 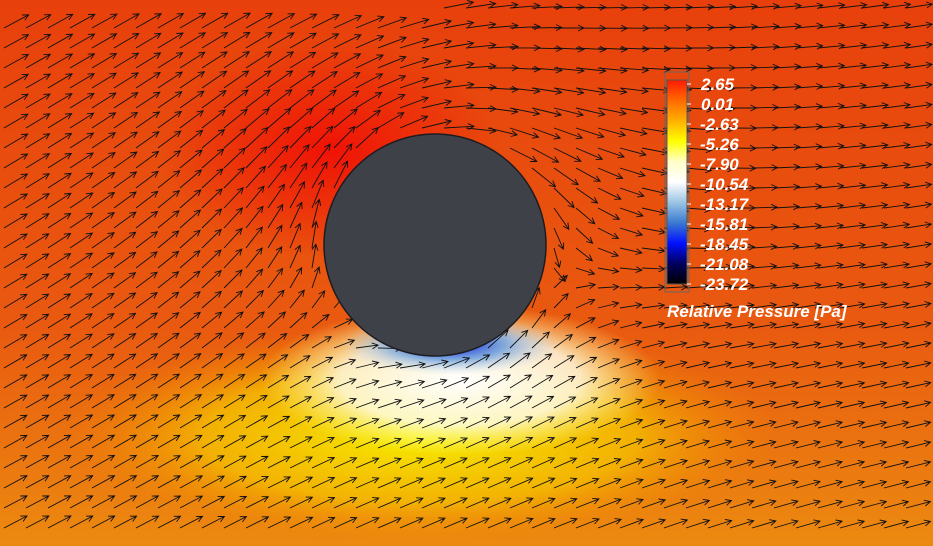 I want to click on colorbar-tick-label: -10.54, so click(x=724, y=184).